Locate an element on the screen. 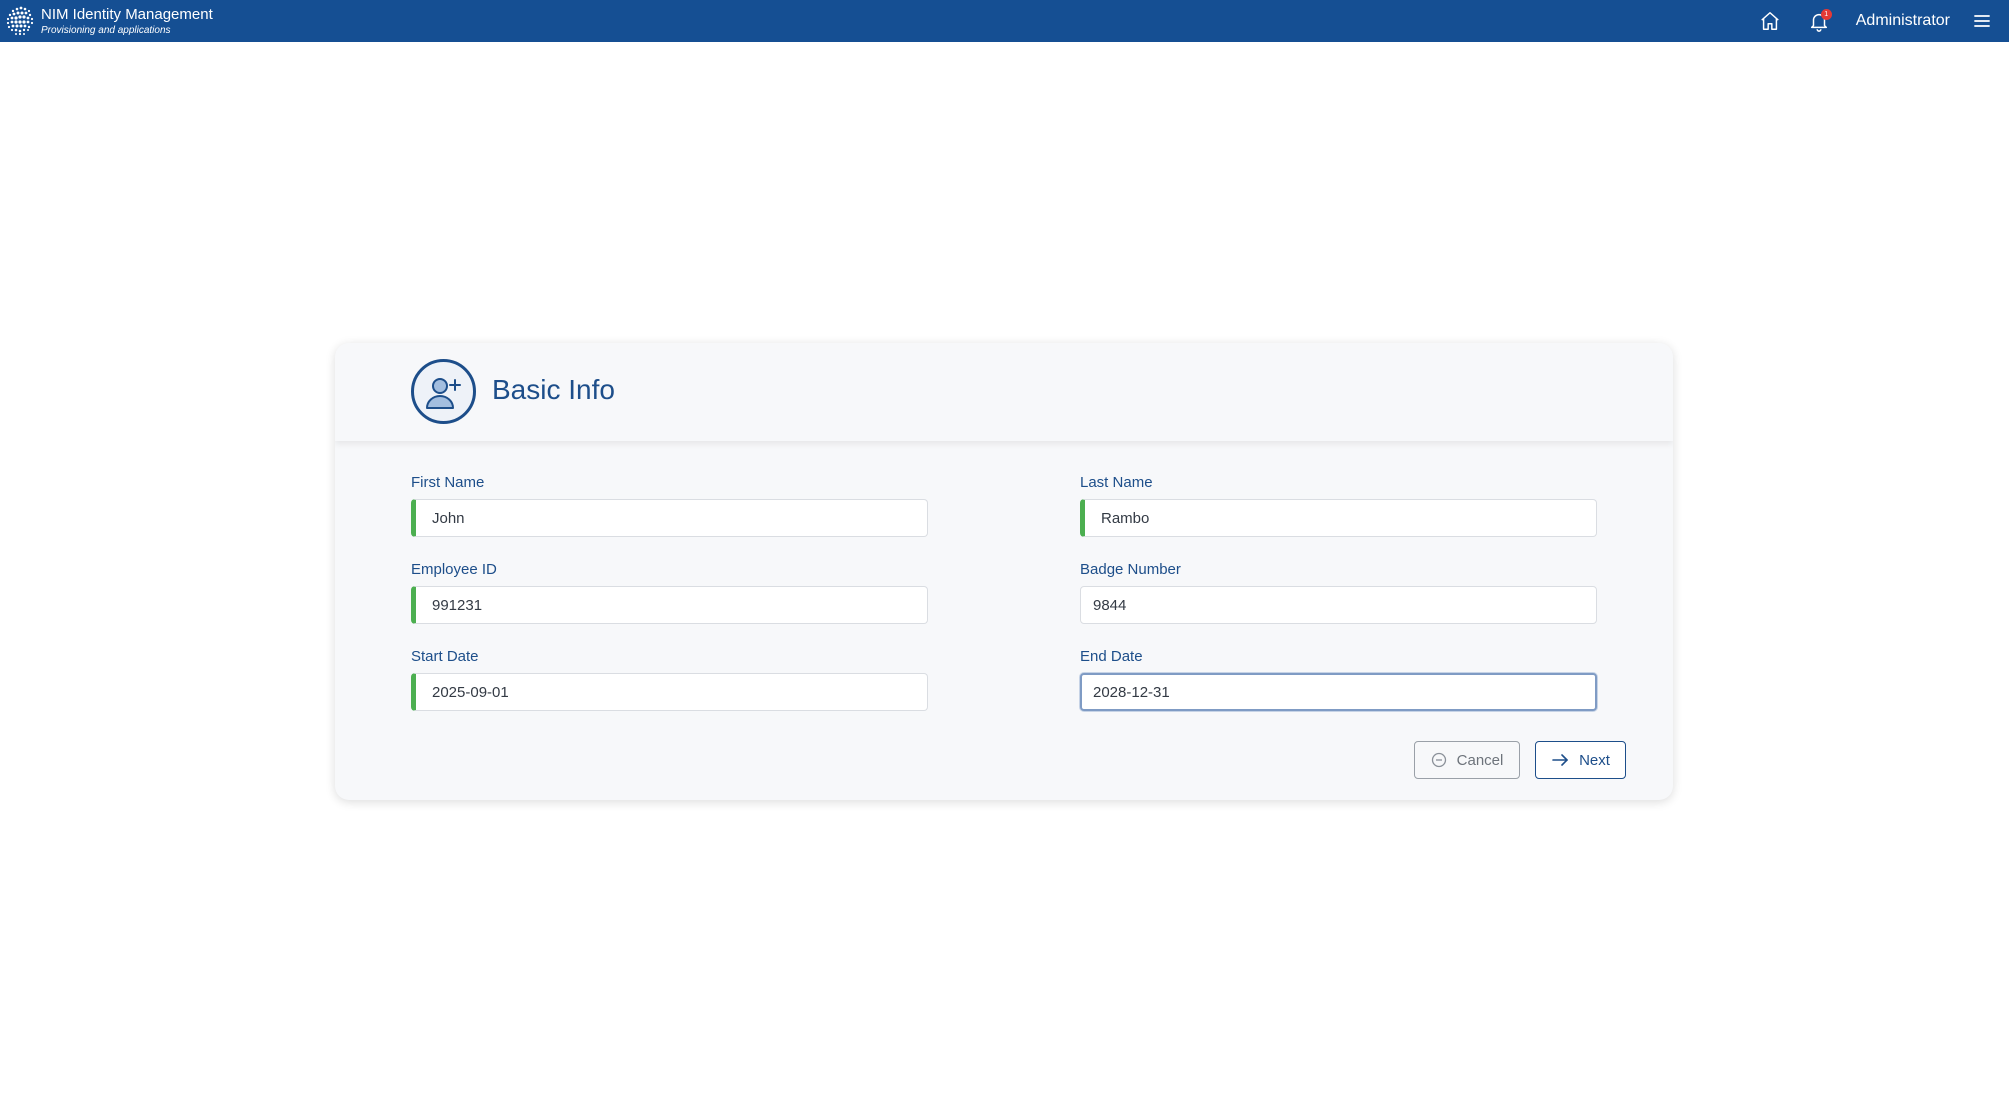 Image resolution: width=2009 pixels, height=1102 pixels. arrow-right-icon is located at coordinates (1560, 760).